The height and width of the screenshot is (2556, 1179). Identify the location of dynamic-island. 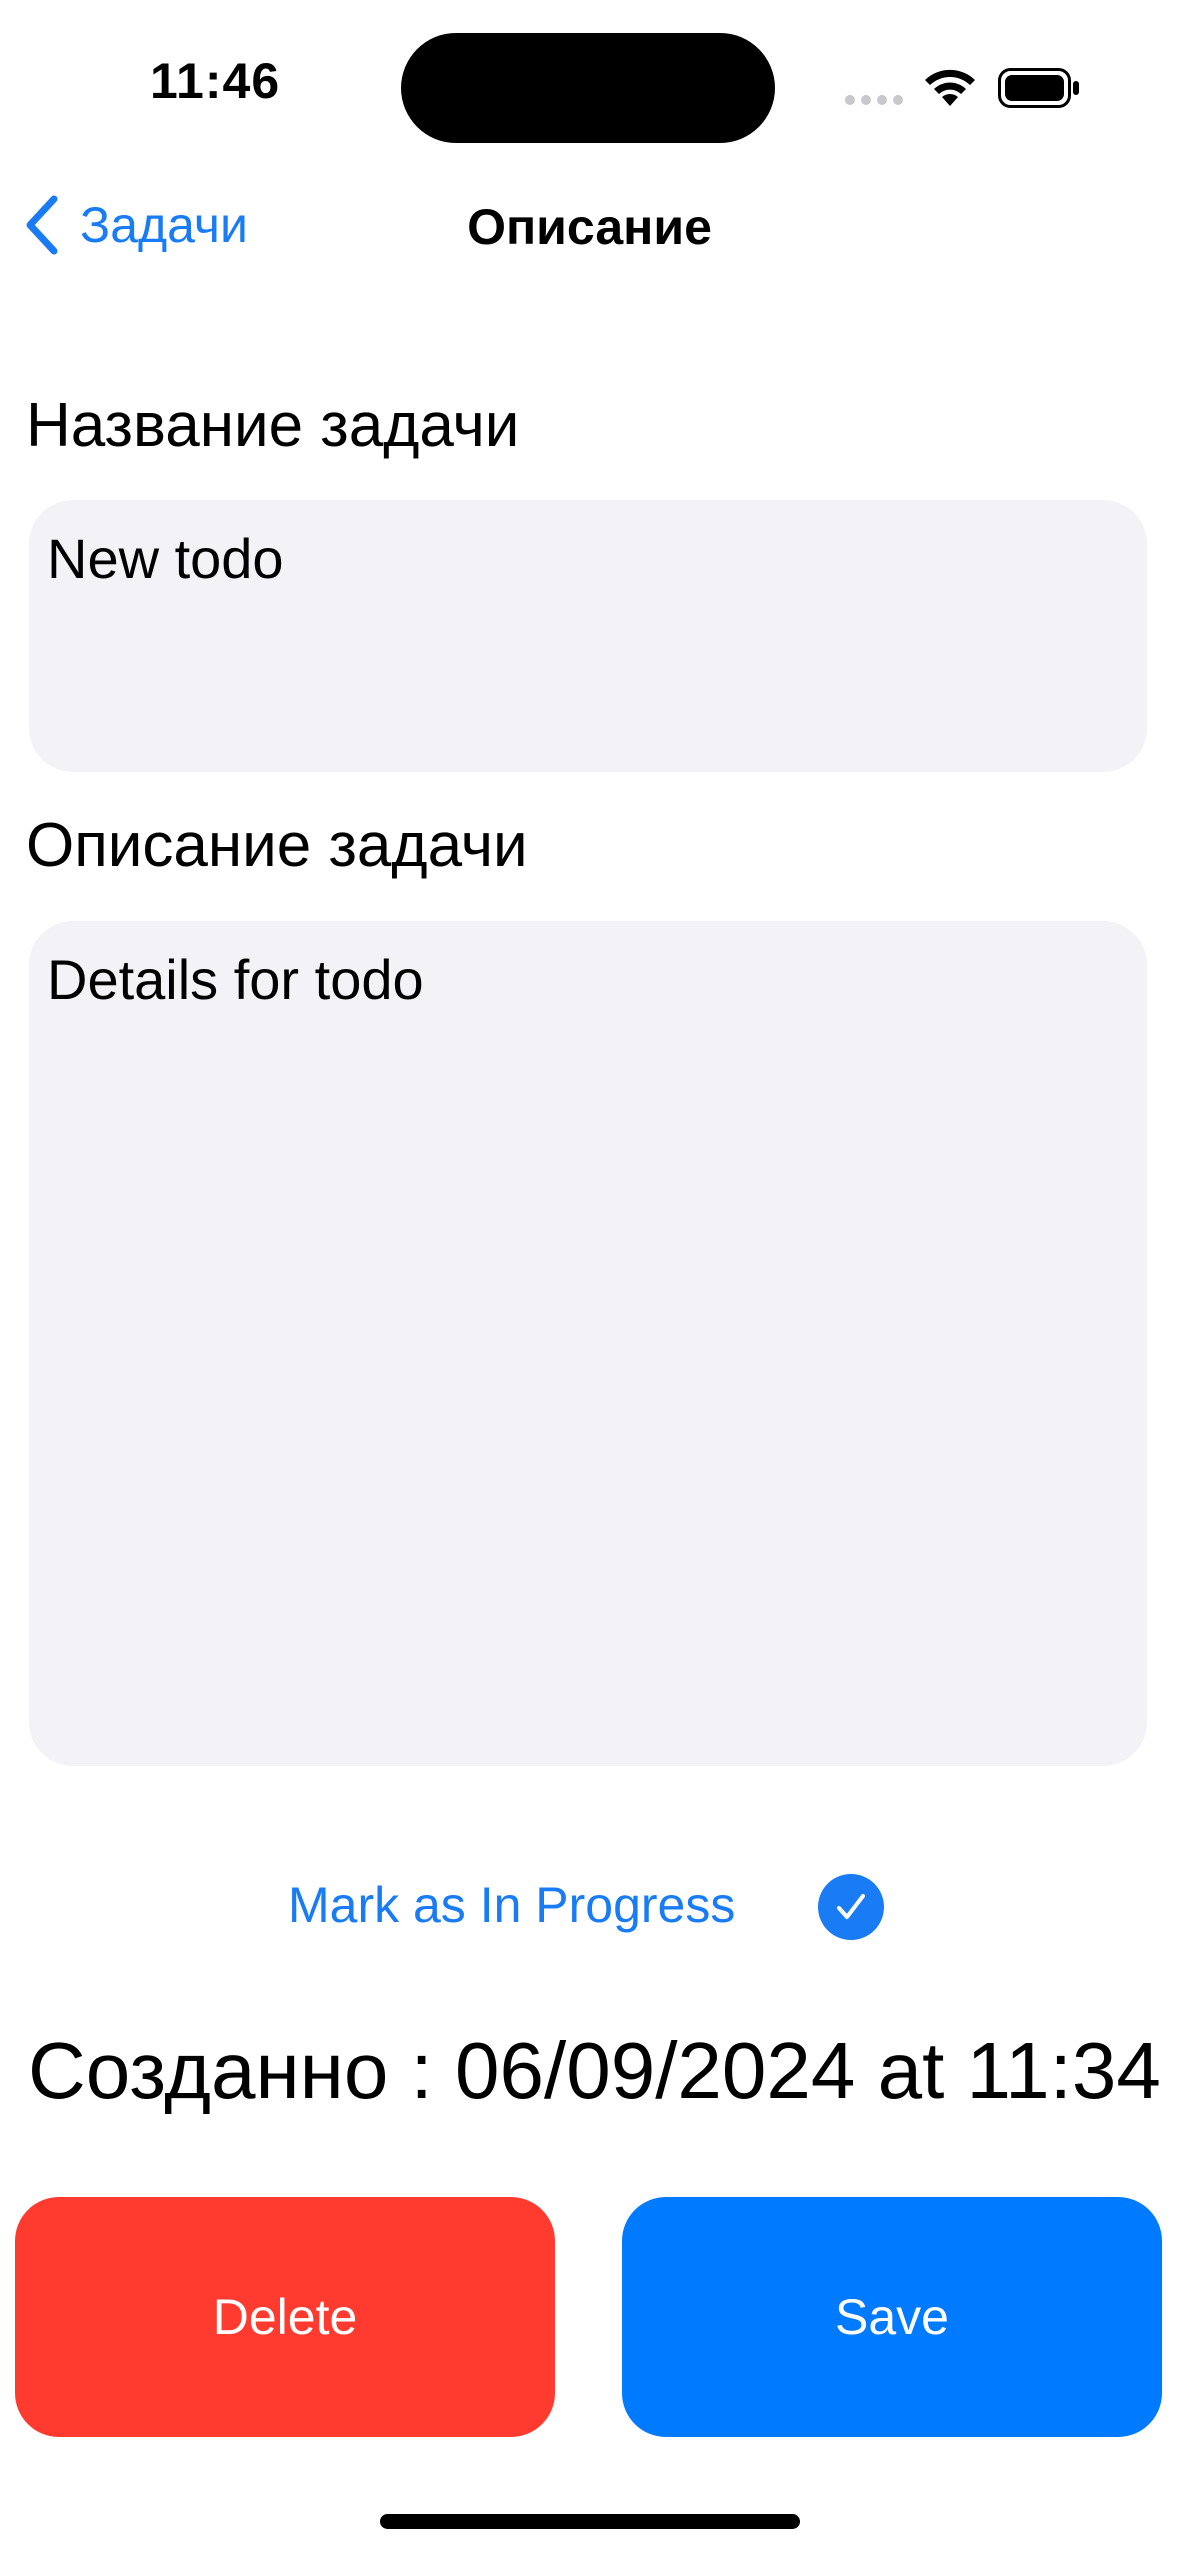
(588, 88).